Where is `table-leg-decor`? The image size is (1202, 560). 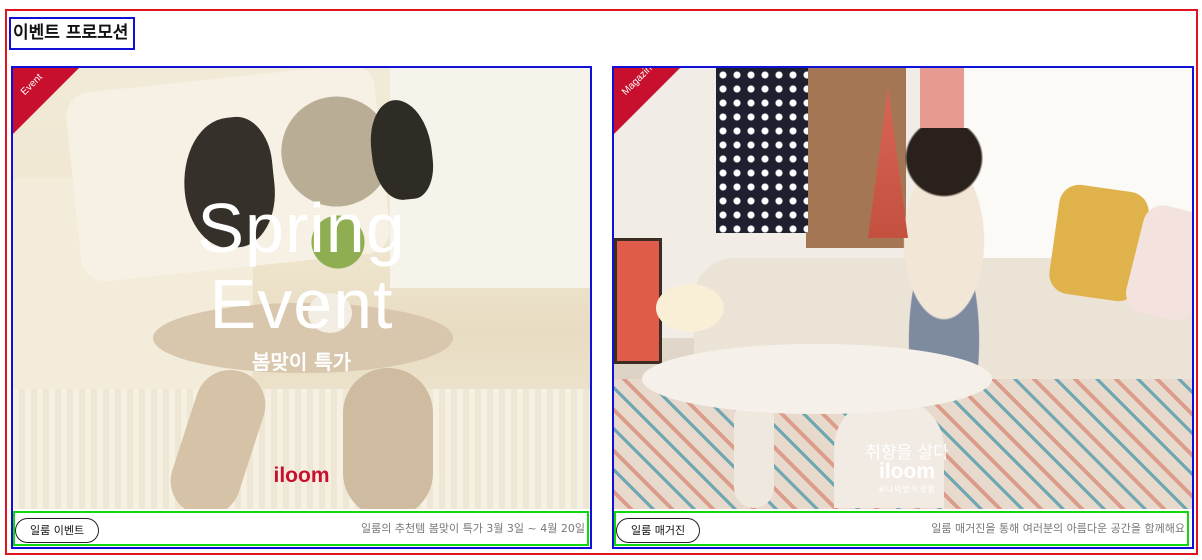
table-leg-decor is located at coordinates (754, 453).